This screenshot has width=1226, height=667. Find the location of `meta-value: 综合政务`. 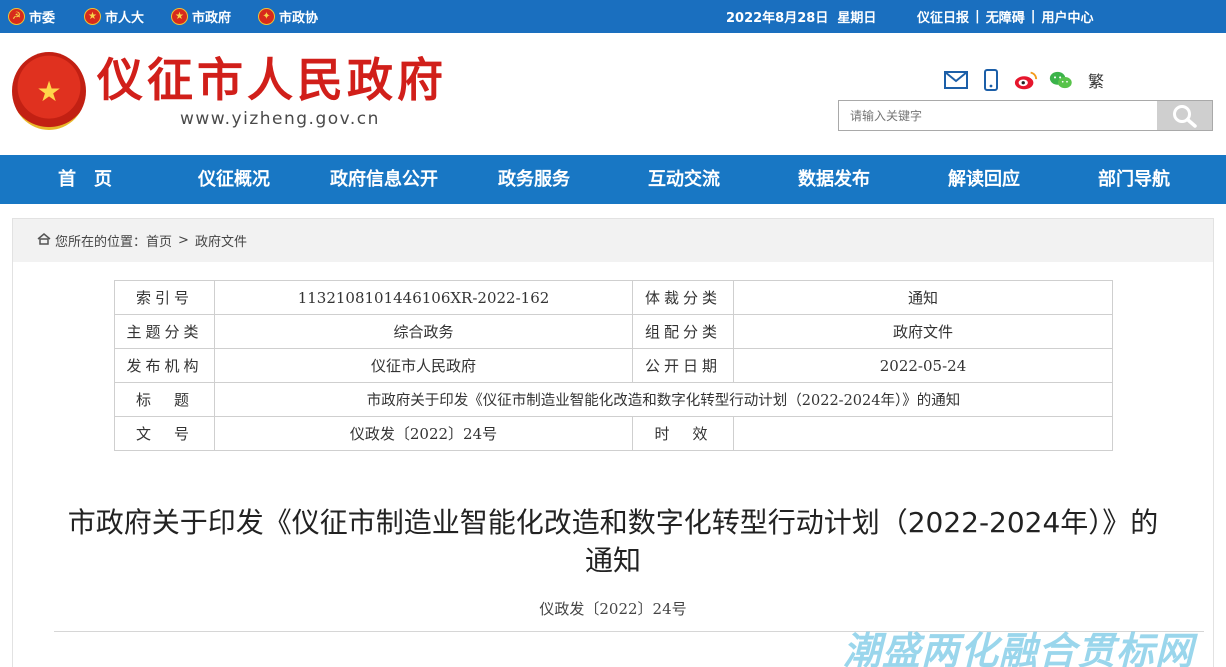

meta-value: 综合政务 is located at coordinates (423, 331).